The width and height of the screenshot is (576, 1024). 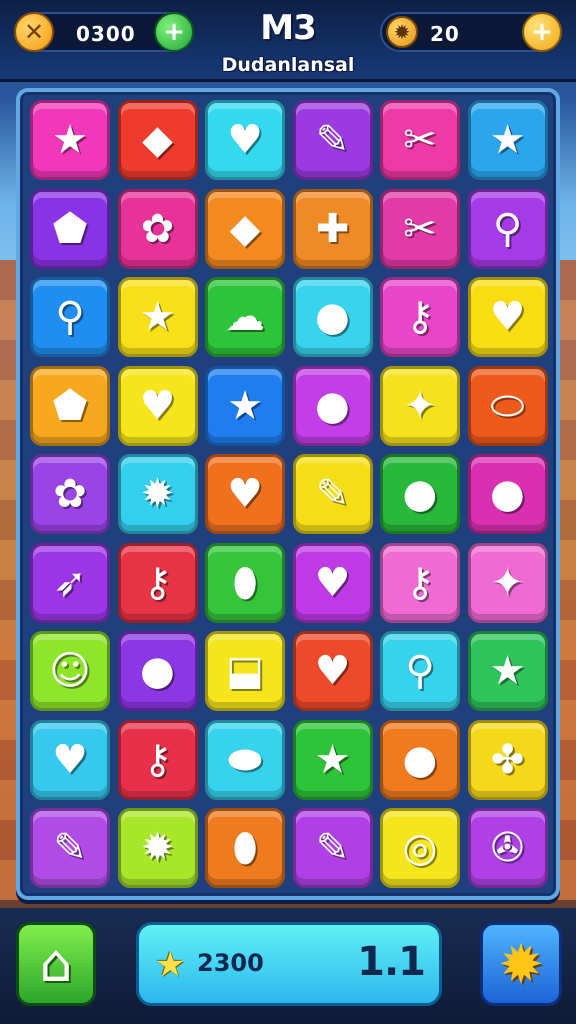 I want to click on smiley-icon: ☺, so click(x=70, y=671).